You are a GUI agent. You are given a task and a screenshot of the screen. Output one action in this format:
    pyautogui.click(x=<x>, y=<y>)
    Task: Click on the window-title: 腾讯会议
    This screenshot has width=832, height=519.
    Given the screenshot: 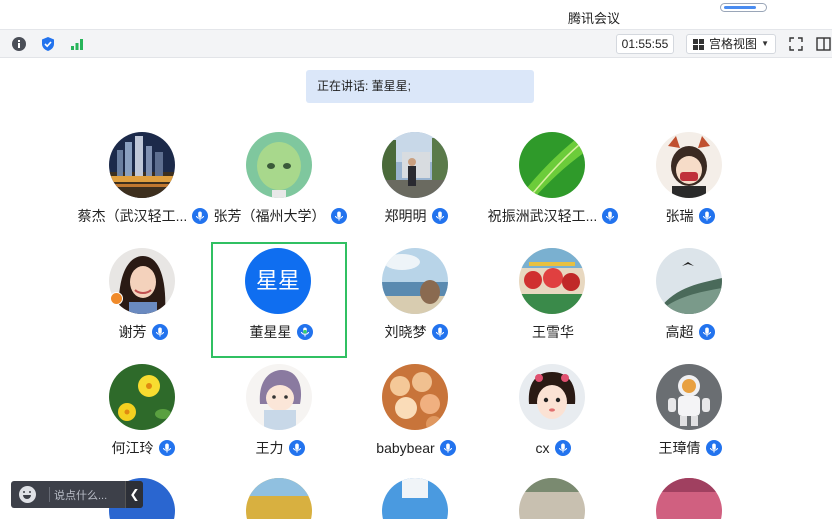 What is the action you would take?
    pyautogui.click(x=593, y=18)
    